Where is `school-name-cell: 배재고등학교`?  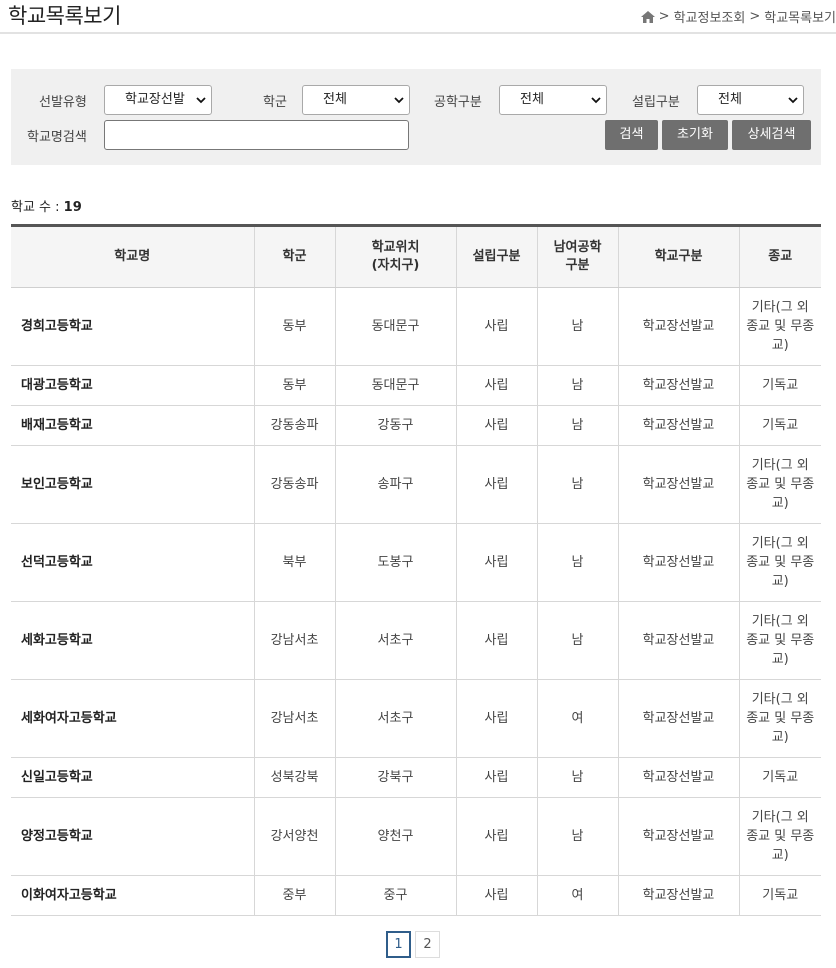
school-name-cell: 배재고등학교 is located at coordinates (132, 425).